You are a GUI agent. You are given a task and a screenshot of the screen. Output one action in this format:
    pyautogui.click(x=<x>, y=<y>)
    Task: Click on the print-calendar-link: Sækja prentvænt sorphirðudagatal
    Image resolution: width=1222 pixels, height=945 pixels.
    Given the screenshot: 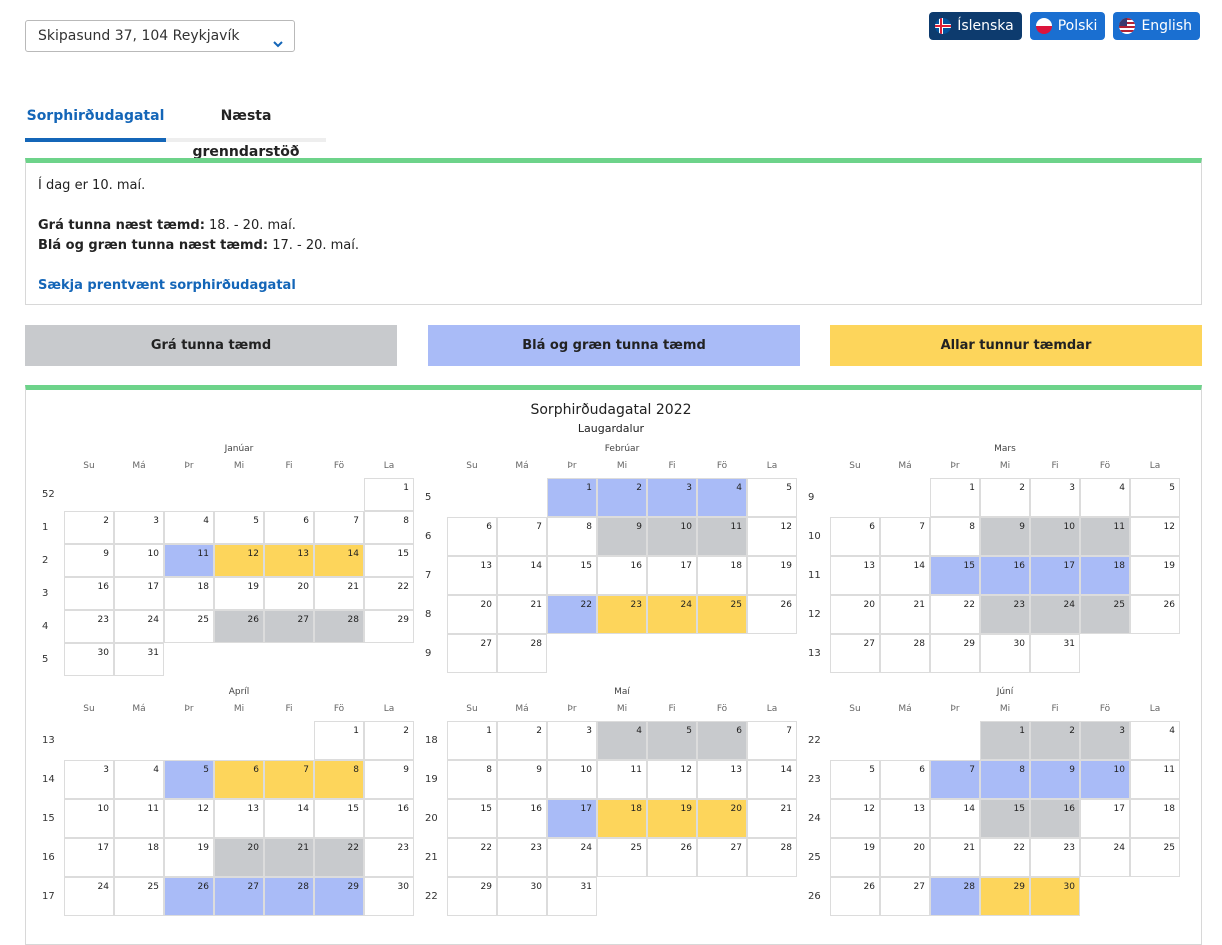 What is the action you would take?
    pyautogui.click(x=167, y=285)
    